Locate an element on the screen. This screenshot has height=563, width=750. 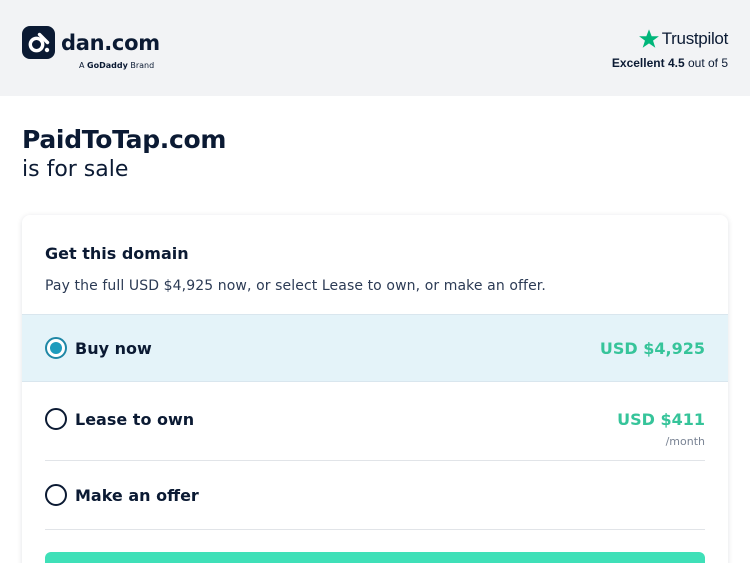
buy-now-radio is located at coordinates (56, 348).